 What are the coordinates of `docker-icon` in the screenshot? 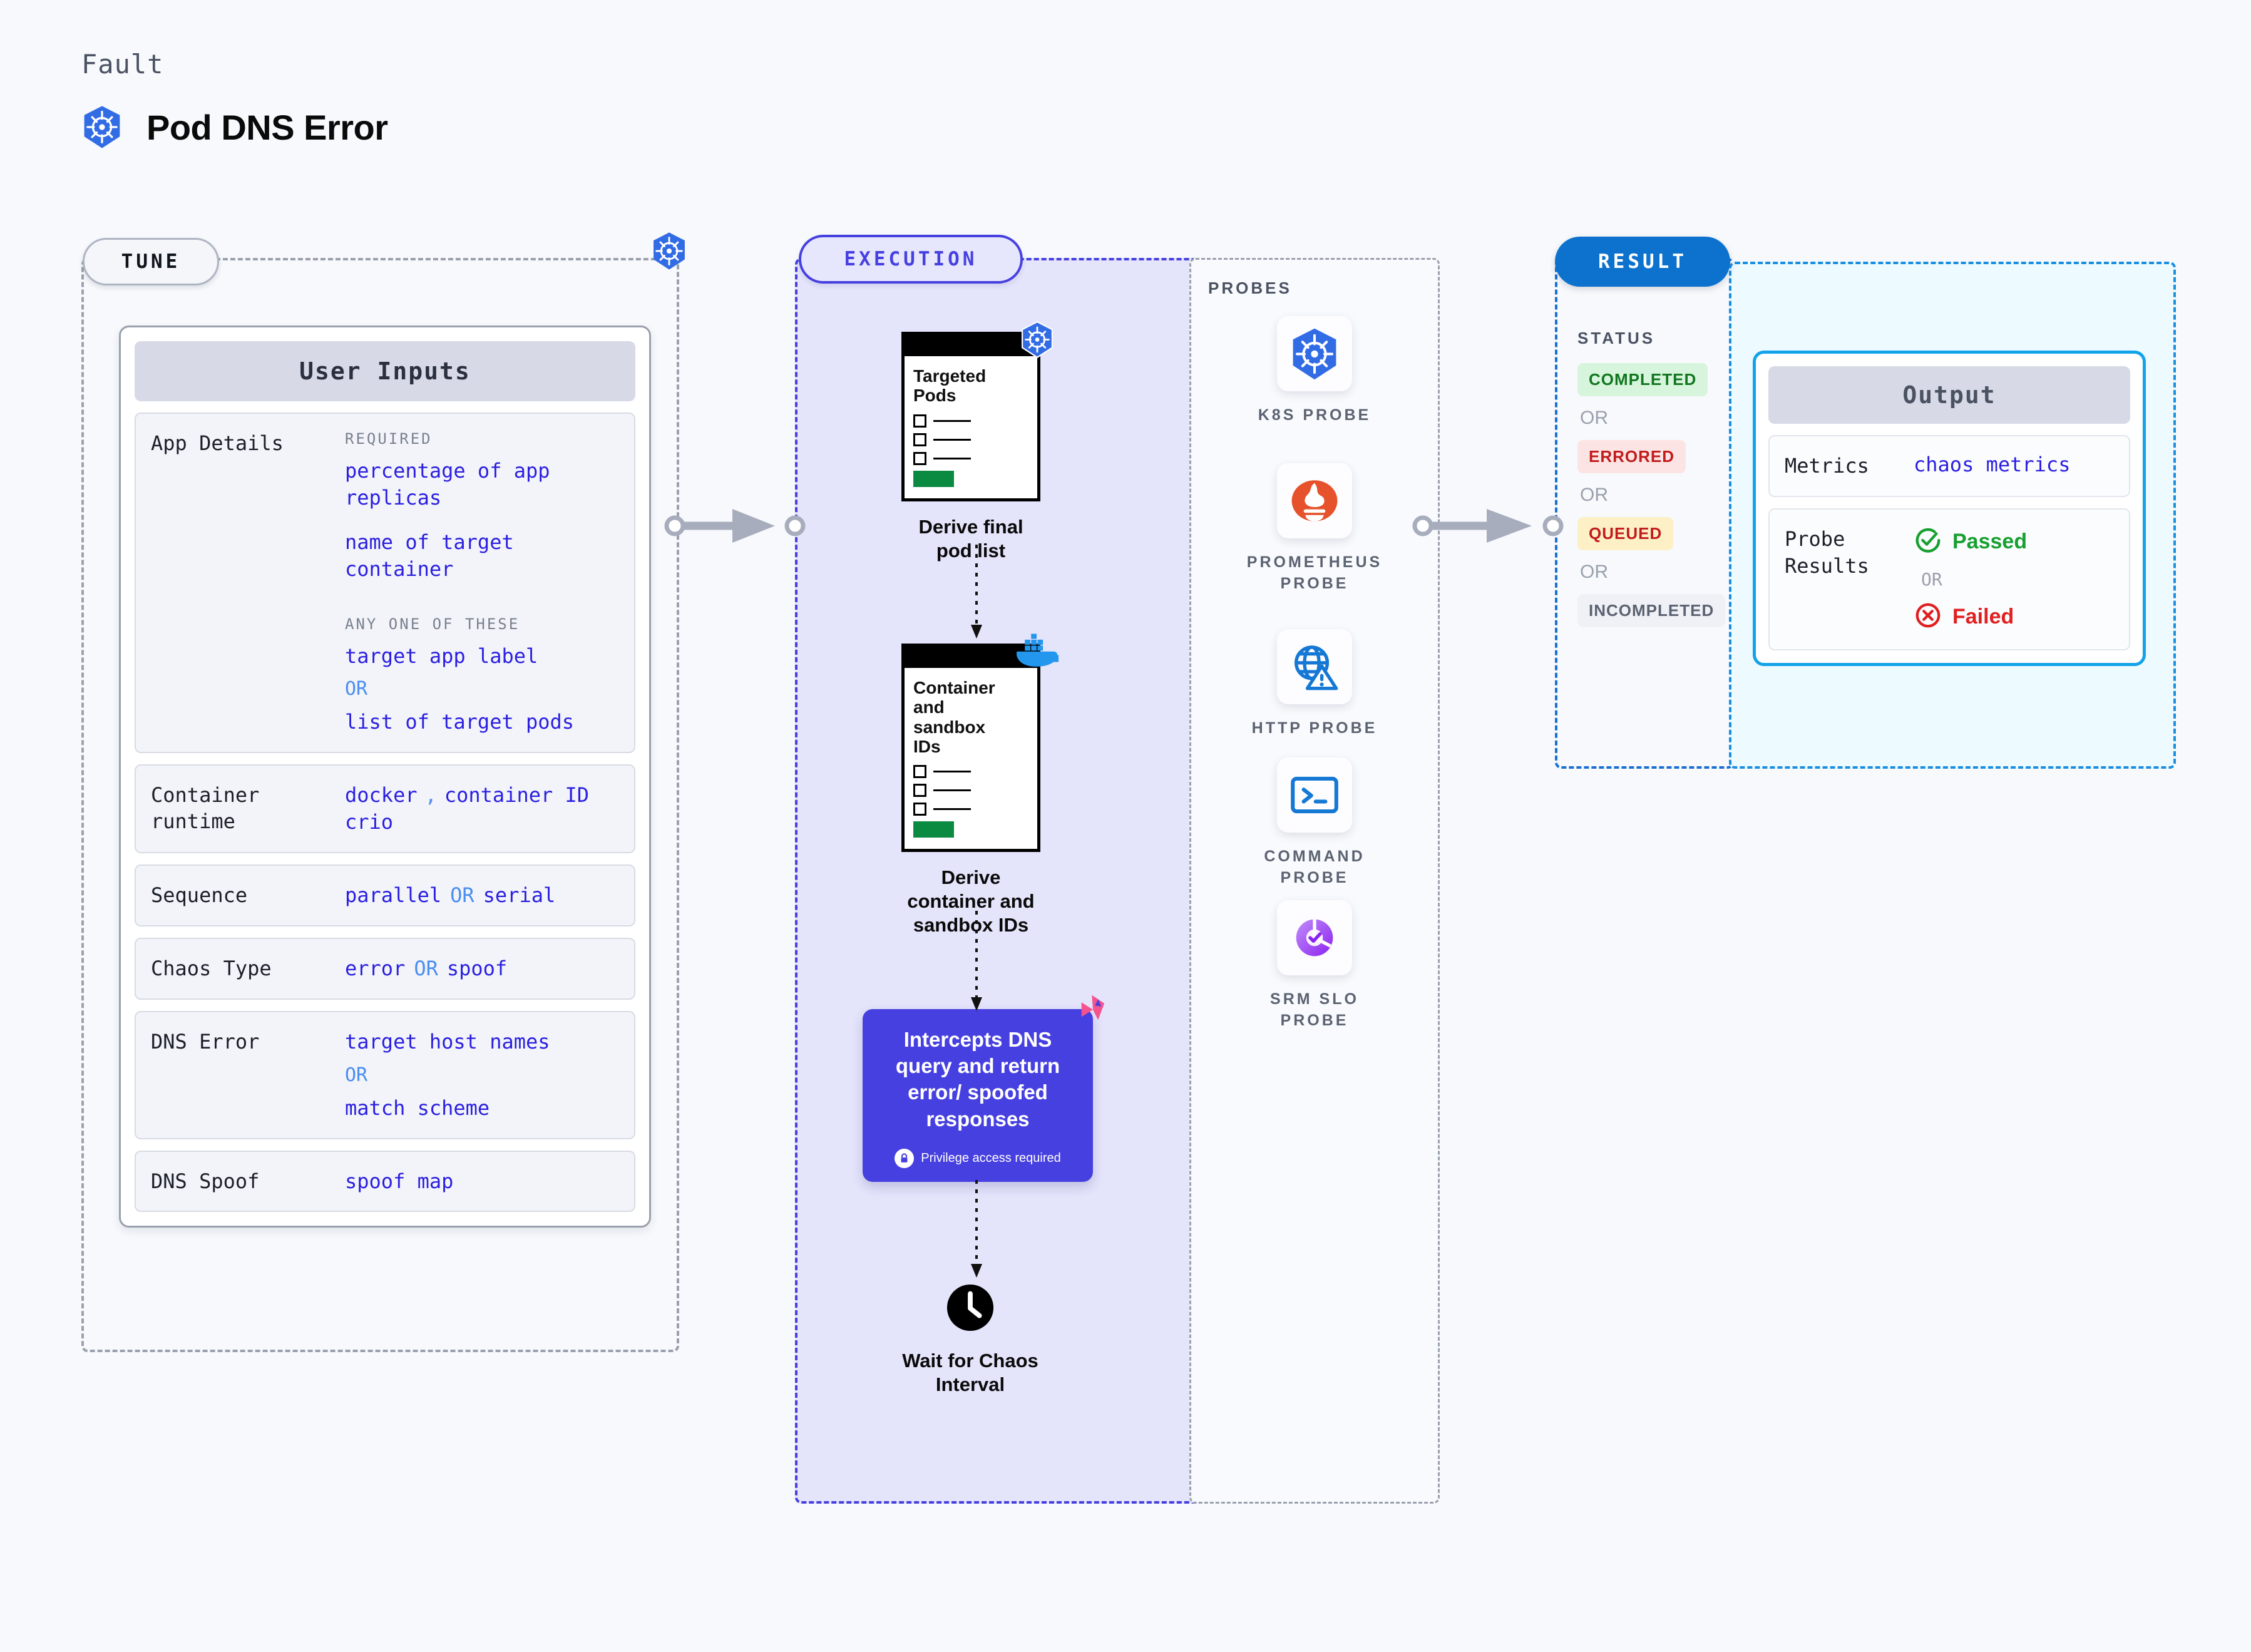 It's located at (1038, 650).